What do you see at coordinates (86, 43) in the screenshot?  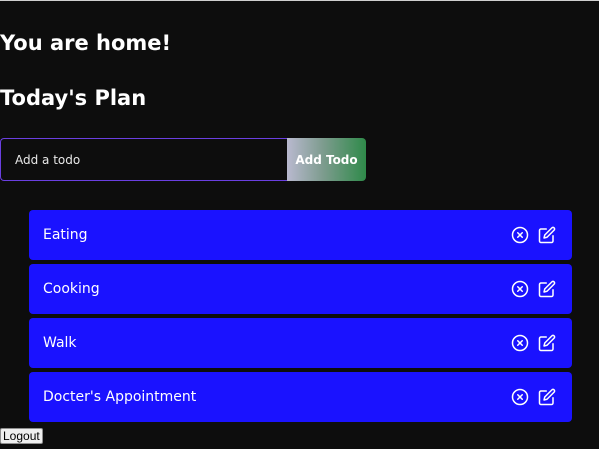 I see `home-title: You are home!` at bounding box center [86, 43].